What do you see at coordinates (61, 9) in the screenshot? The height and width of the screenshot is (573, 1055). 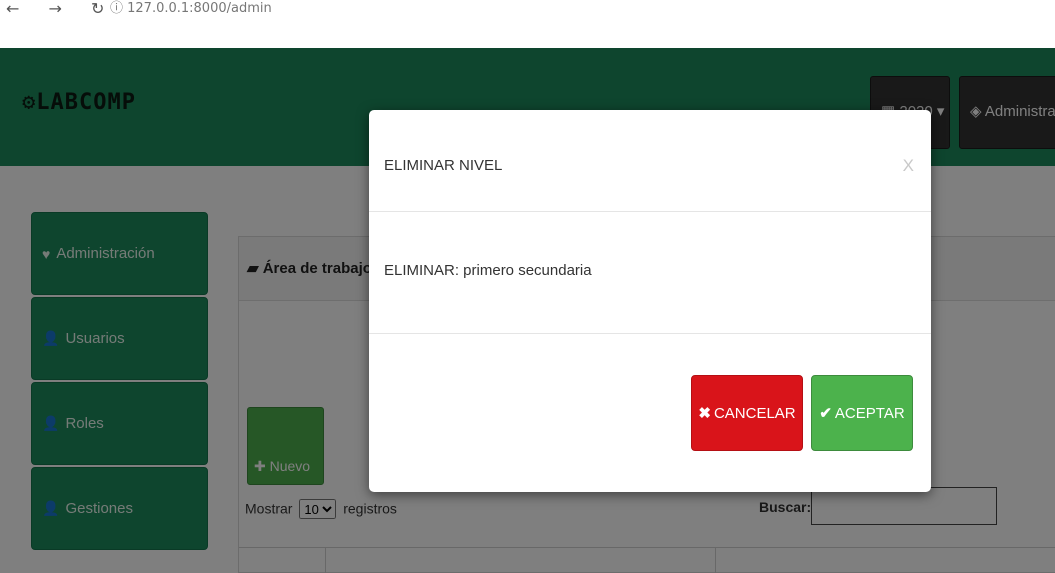 I see `browser-nav-buttons: ← → ↻` at bounding box center [61, 9].